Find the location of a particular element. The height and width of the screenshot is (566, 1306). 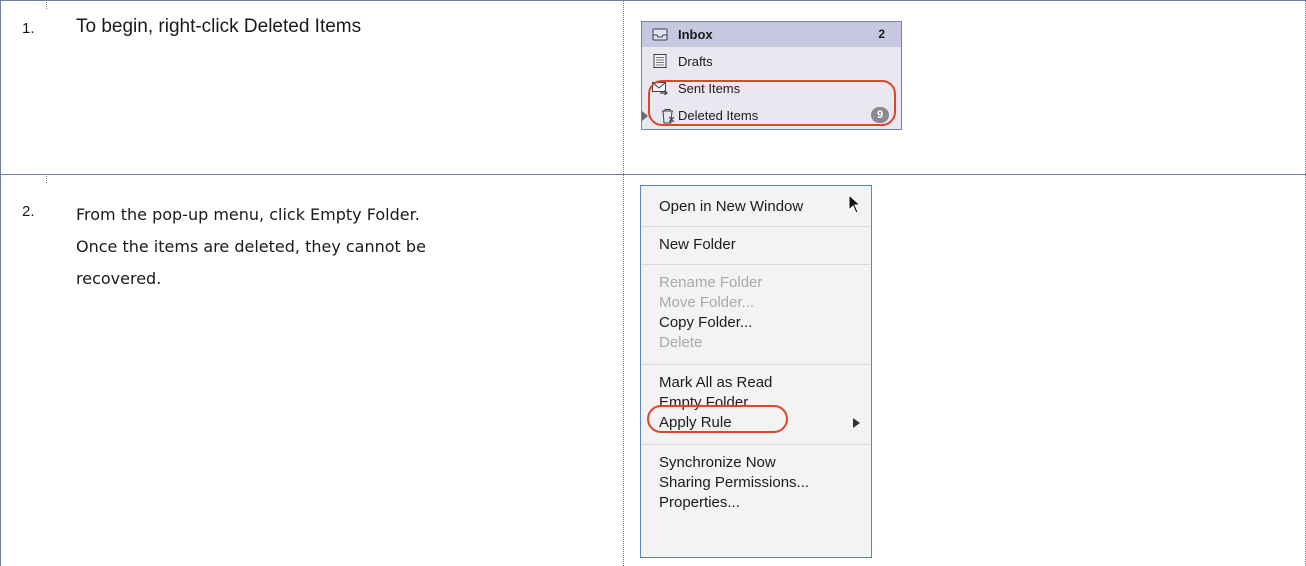

folder-label: Drafts is located at coordinates (695, 61).